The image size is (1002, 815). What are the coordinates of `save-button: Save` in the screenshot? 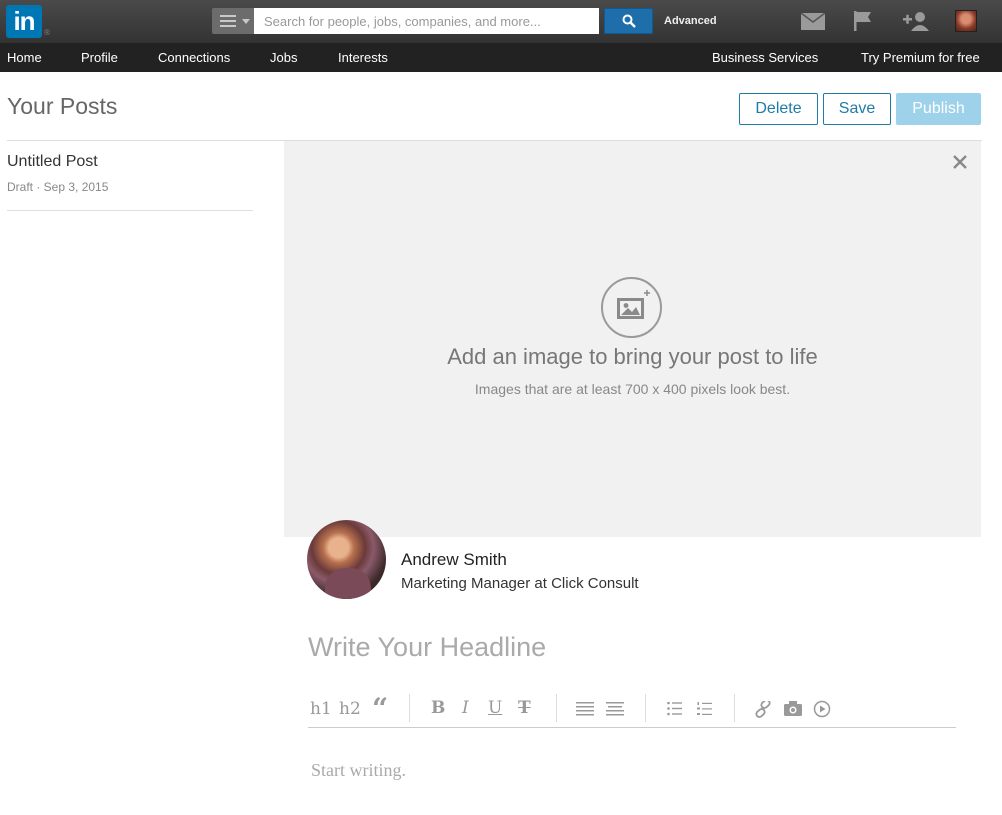 It's located at (857, 109).